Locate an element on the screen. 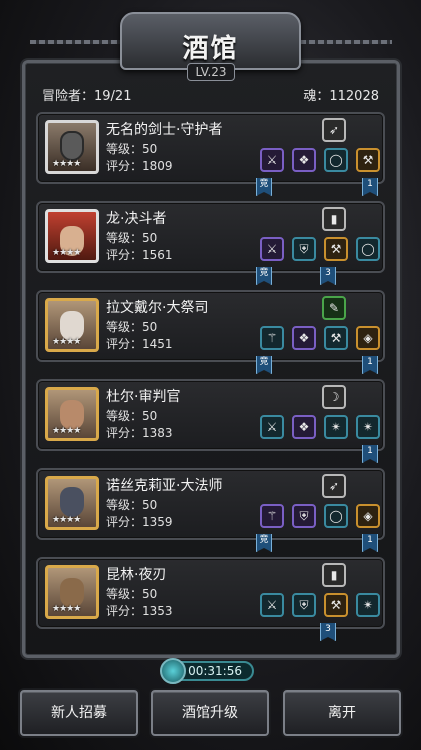 The height and width of the screenshot is (750, 421). adventurer-count: 冒险者：19/21 is located at coordinates (87, 96).